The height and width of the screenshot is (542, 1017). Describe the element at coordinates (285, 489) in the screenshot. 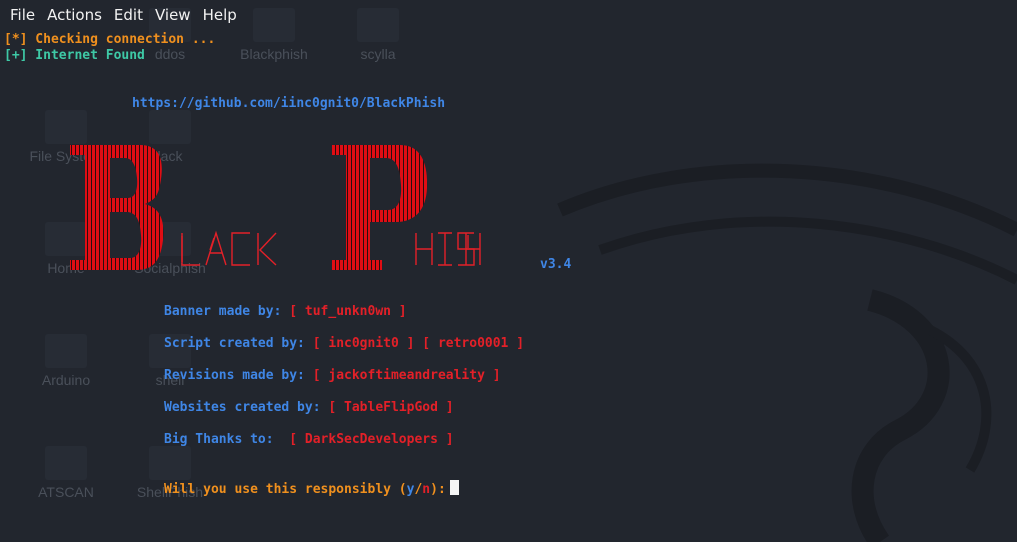

I see `prompt-text: Will you use this responsibly (` at that location.